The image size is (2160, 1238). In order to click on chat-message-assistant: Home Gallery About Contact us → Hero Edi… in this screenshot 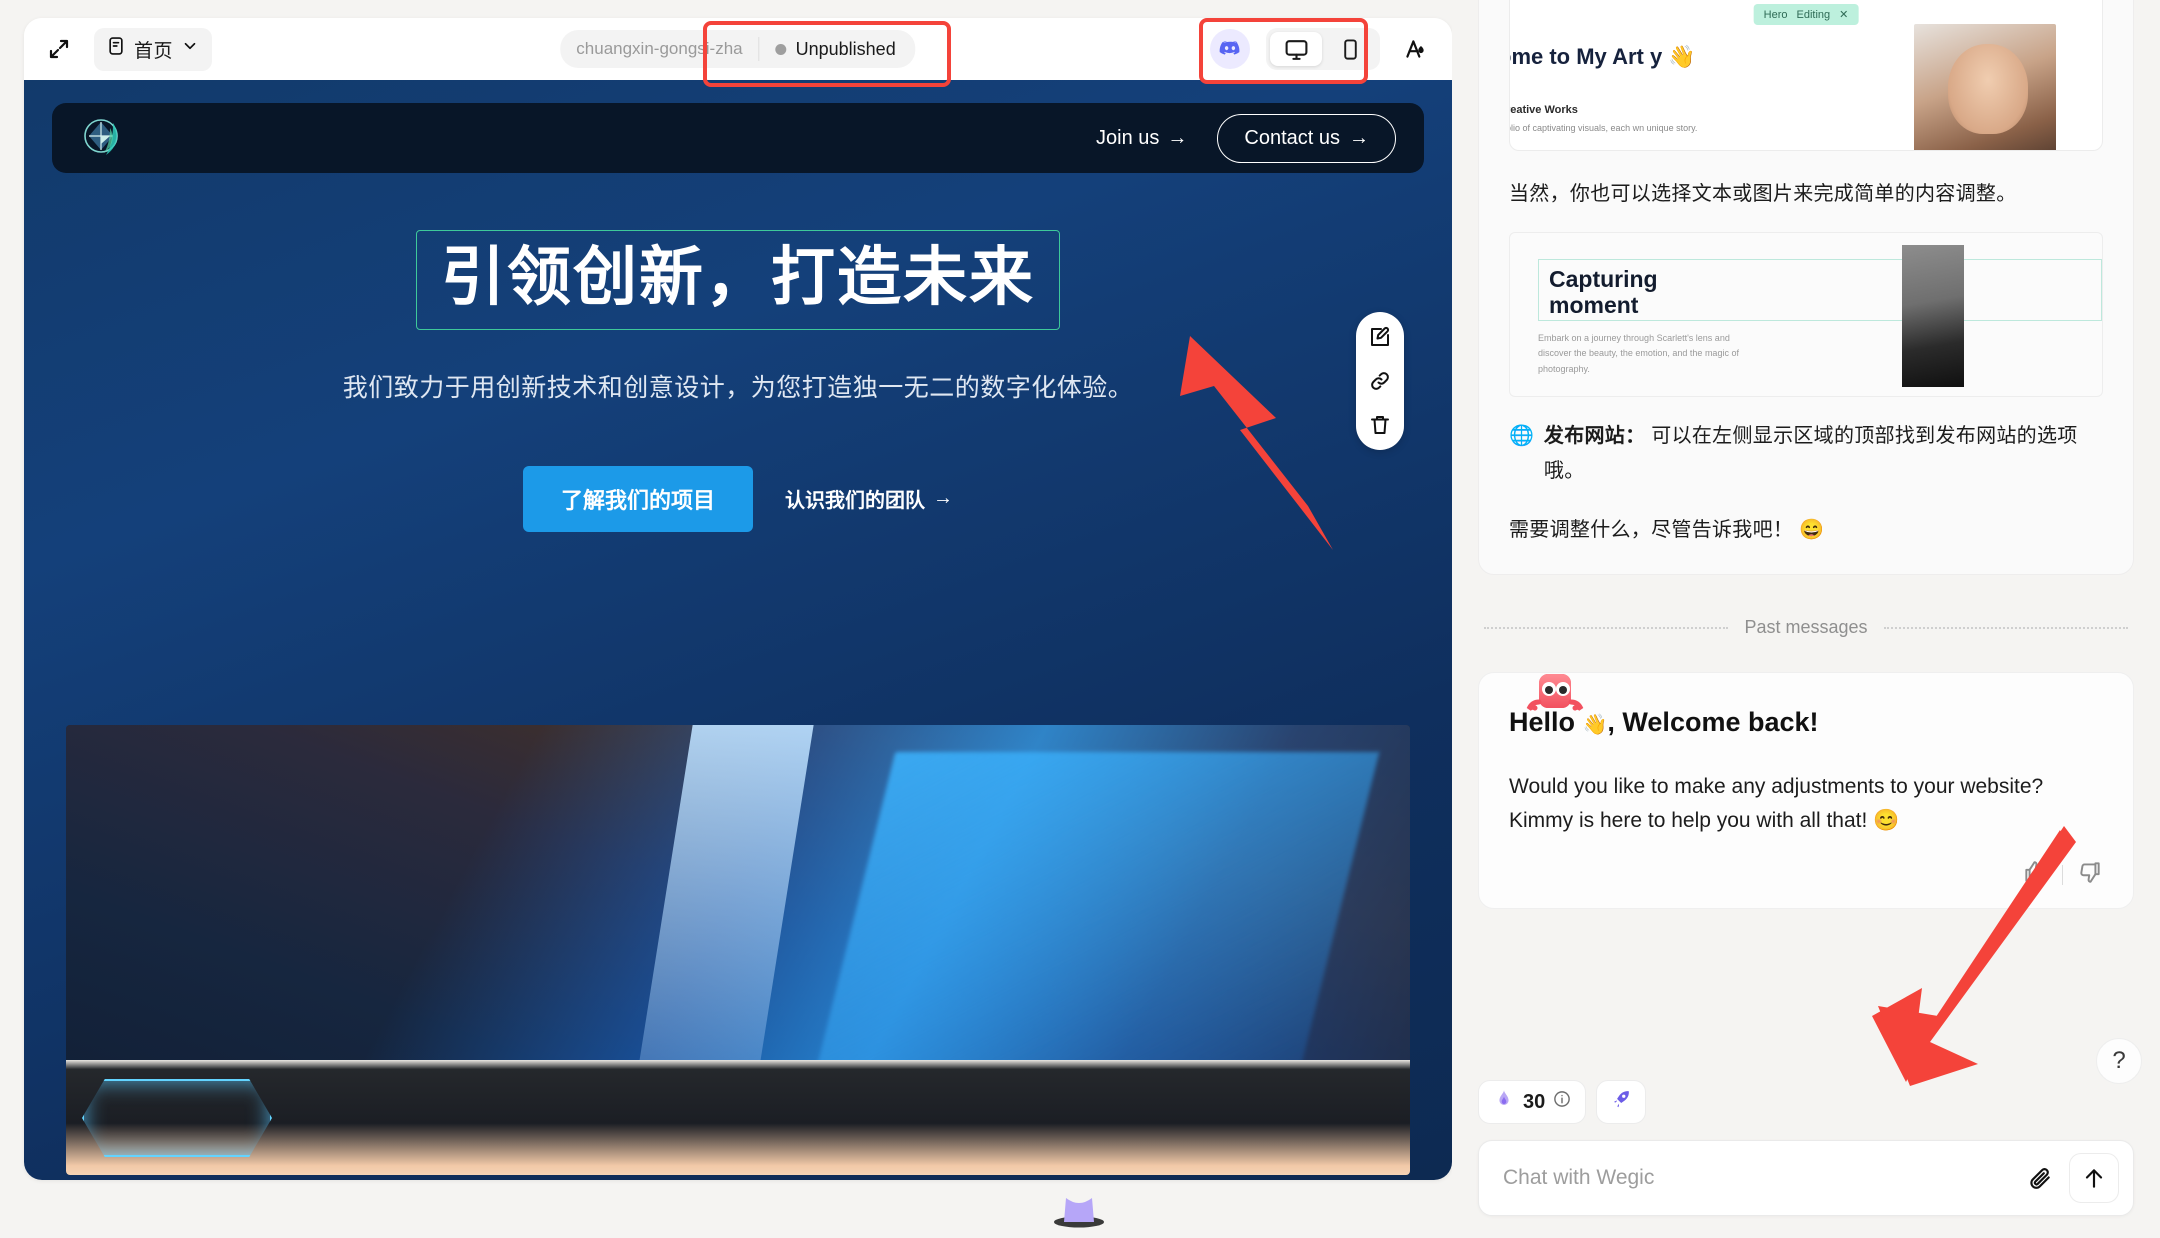, I will do `click(1806, 287)`.